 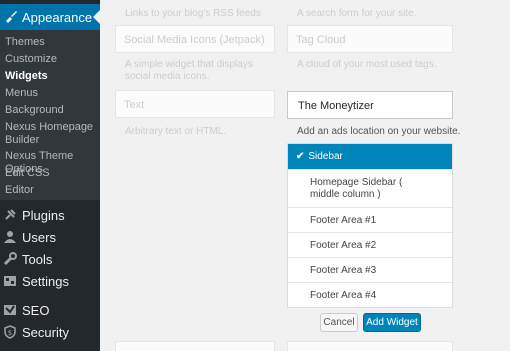 I want to click on menu-tools: Tools, so click(x=50, y=259).